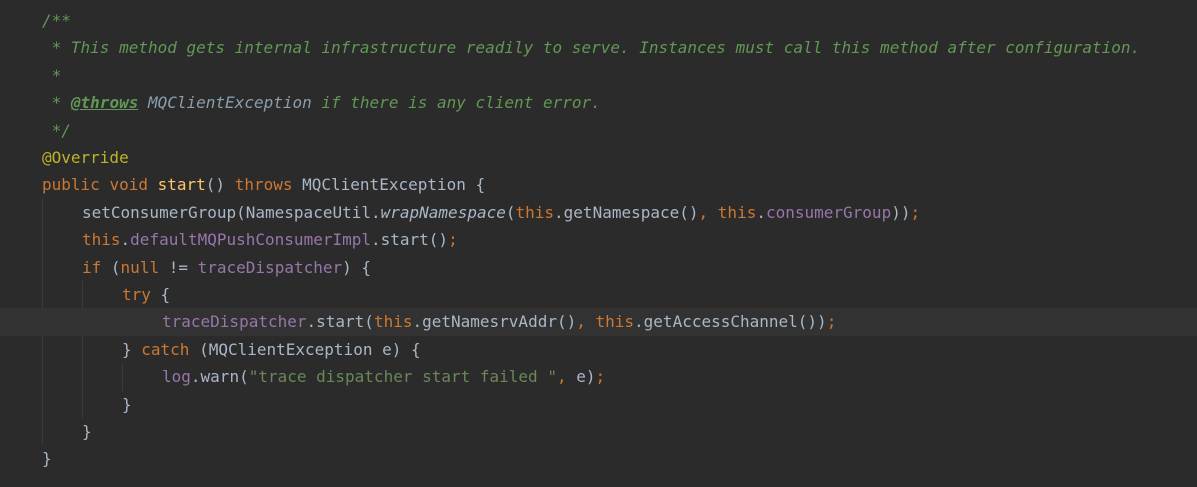 The width and height of the screenshot is (1197, 487). Describe the element at coordinates (456, 103) in the screenshot. I see `code-token: if there is any client error.` at that location.